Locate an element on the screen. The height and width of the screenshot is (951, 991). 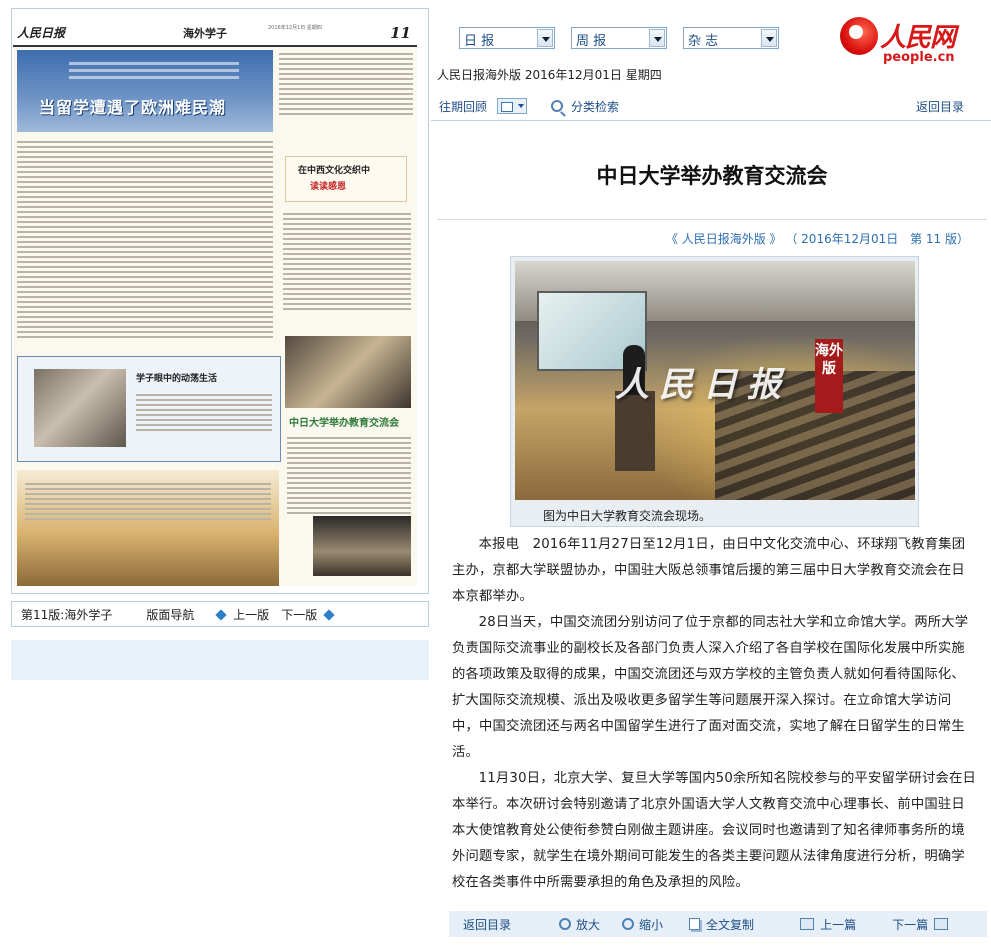
next-article-button: 下一篇 is located at coordinates (923, 924).